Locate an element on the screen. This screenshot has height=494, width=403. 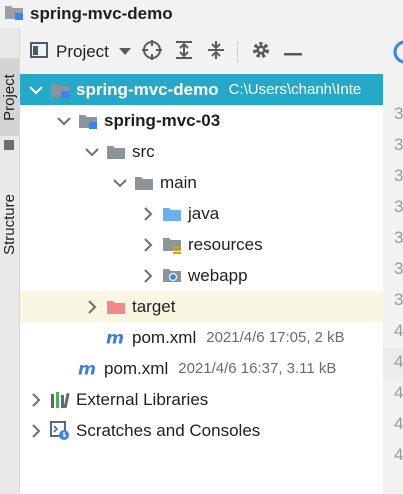
editor-line-gutter: 3 3 3 3 3 3 3 4 4 4 4 4 is located at coordinates (393, 296).